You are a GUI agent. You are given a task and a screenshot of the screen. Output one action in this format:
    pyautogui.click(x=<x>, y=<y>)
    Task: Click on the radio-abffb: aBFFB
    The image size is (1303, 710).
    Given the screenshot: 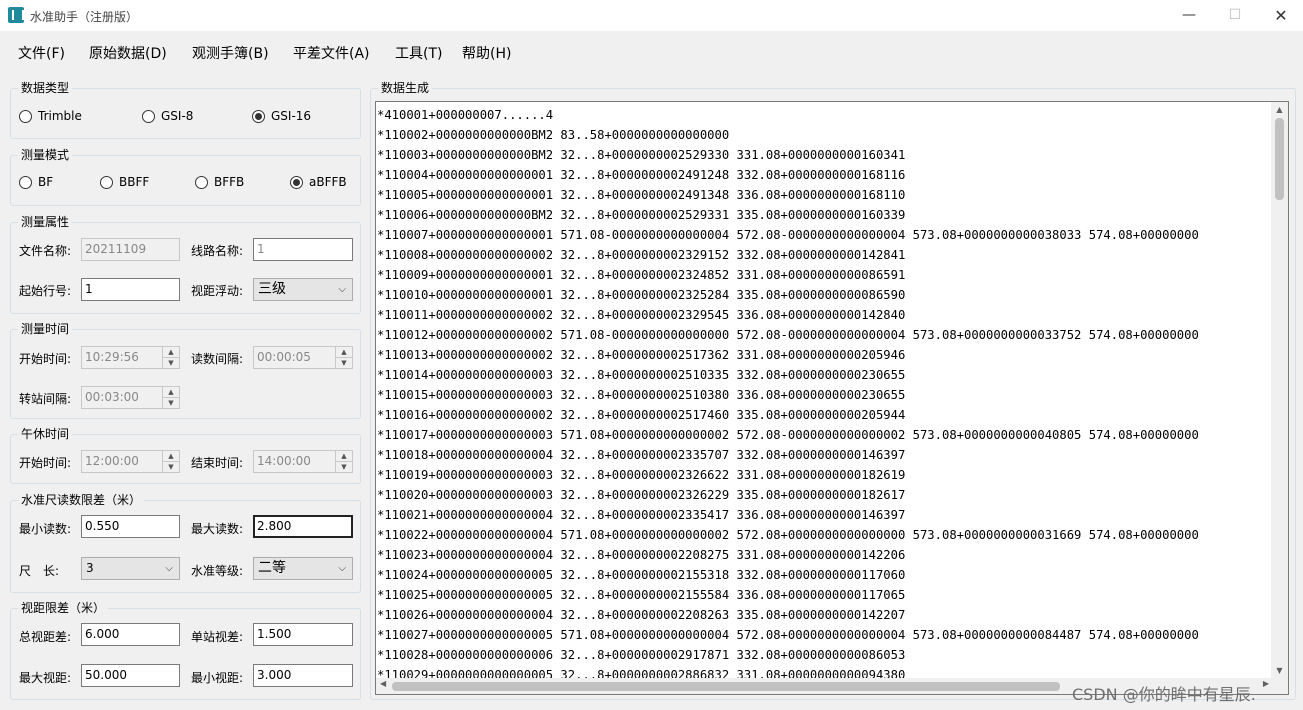 What is the action you would take?
    pyautogui.click(x=318, y=182)
    